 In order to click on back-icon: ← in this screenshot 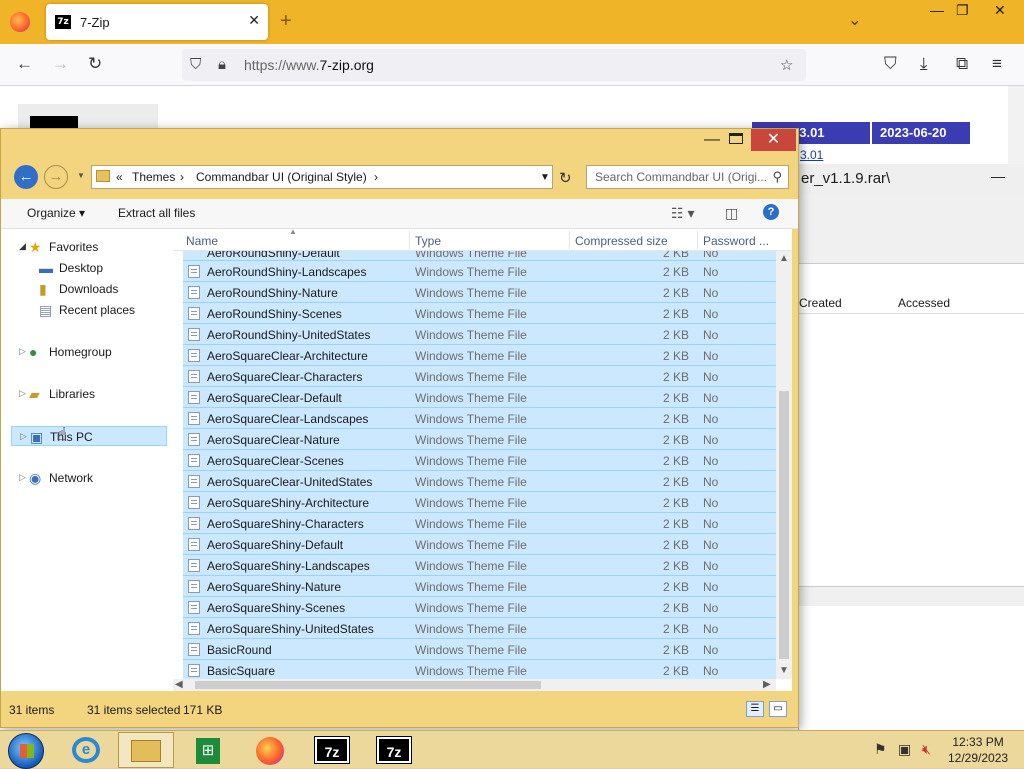, I will do `click(24, 64)`.